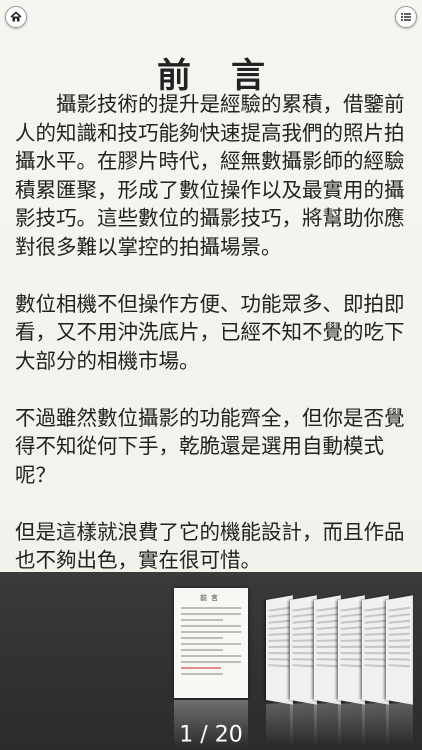 This screenshot has width=422, height=750. I want to click on list-icon, so click(406, 17).